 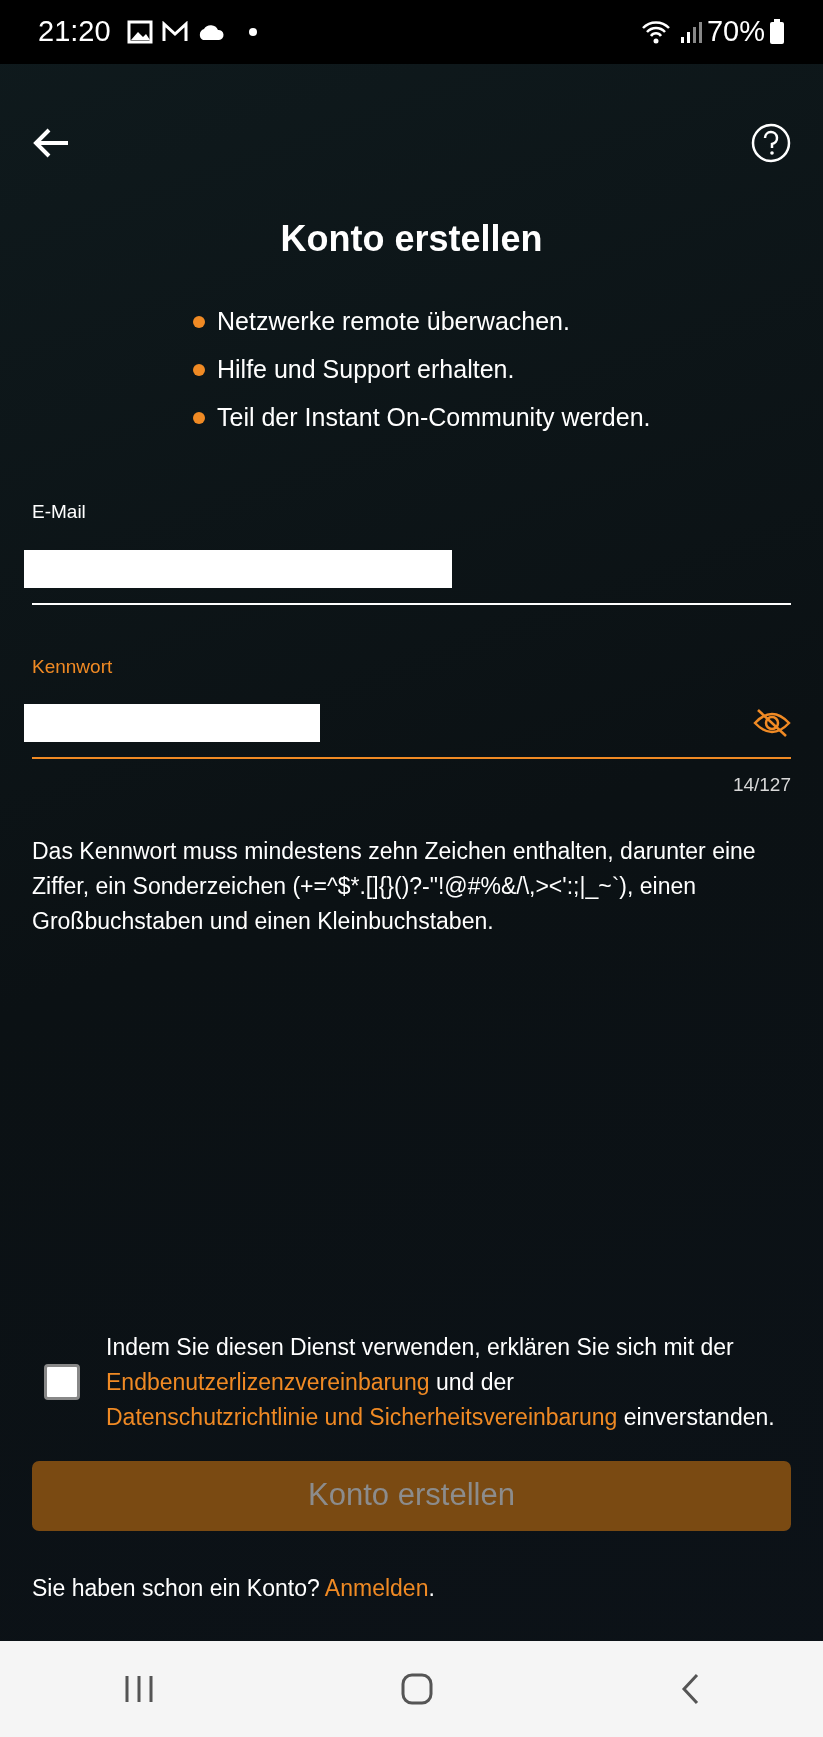 What do you see at coordinates (62, 1382) in the screenshot?
I see `consent-checkbox` at bounding box center [62, 1382].